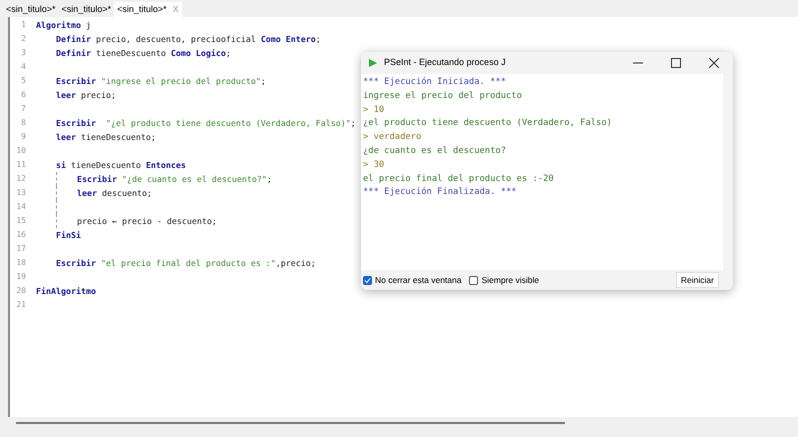  Describe the element at coordinates (374, 110) in the screenshot. I see `console-line: > 10` at that location.